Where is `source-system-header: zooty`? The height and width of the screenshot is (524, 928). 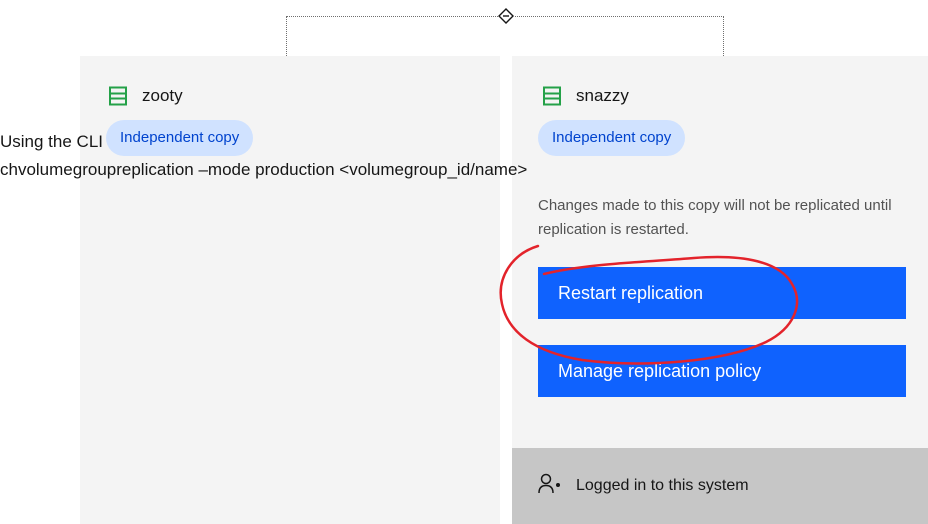
source-system-header: zooty is located at coordinates (145, 96).